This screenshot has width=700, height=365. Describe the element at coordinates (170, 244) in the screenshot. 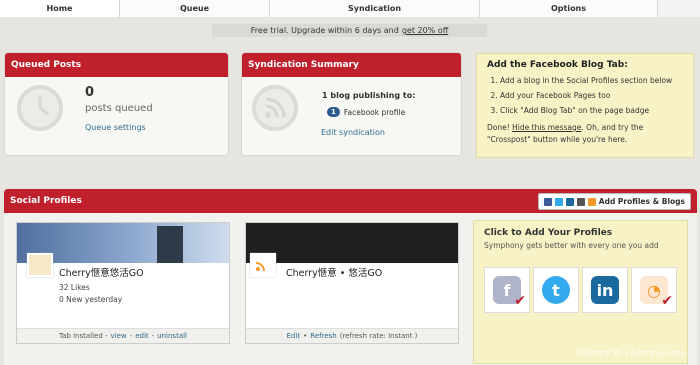

I see `lighthouse-graphic` at that location.